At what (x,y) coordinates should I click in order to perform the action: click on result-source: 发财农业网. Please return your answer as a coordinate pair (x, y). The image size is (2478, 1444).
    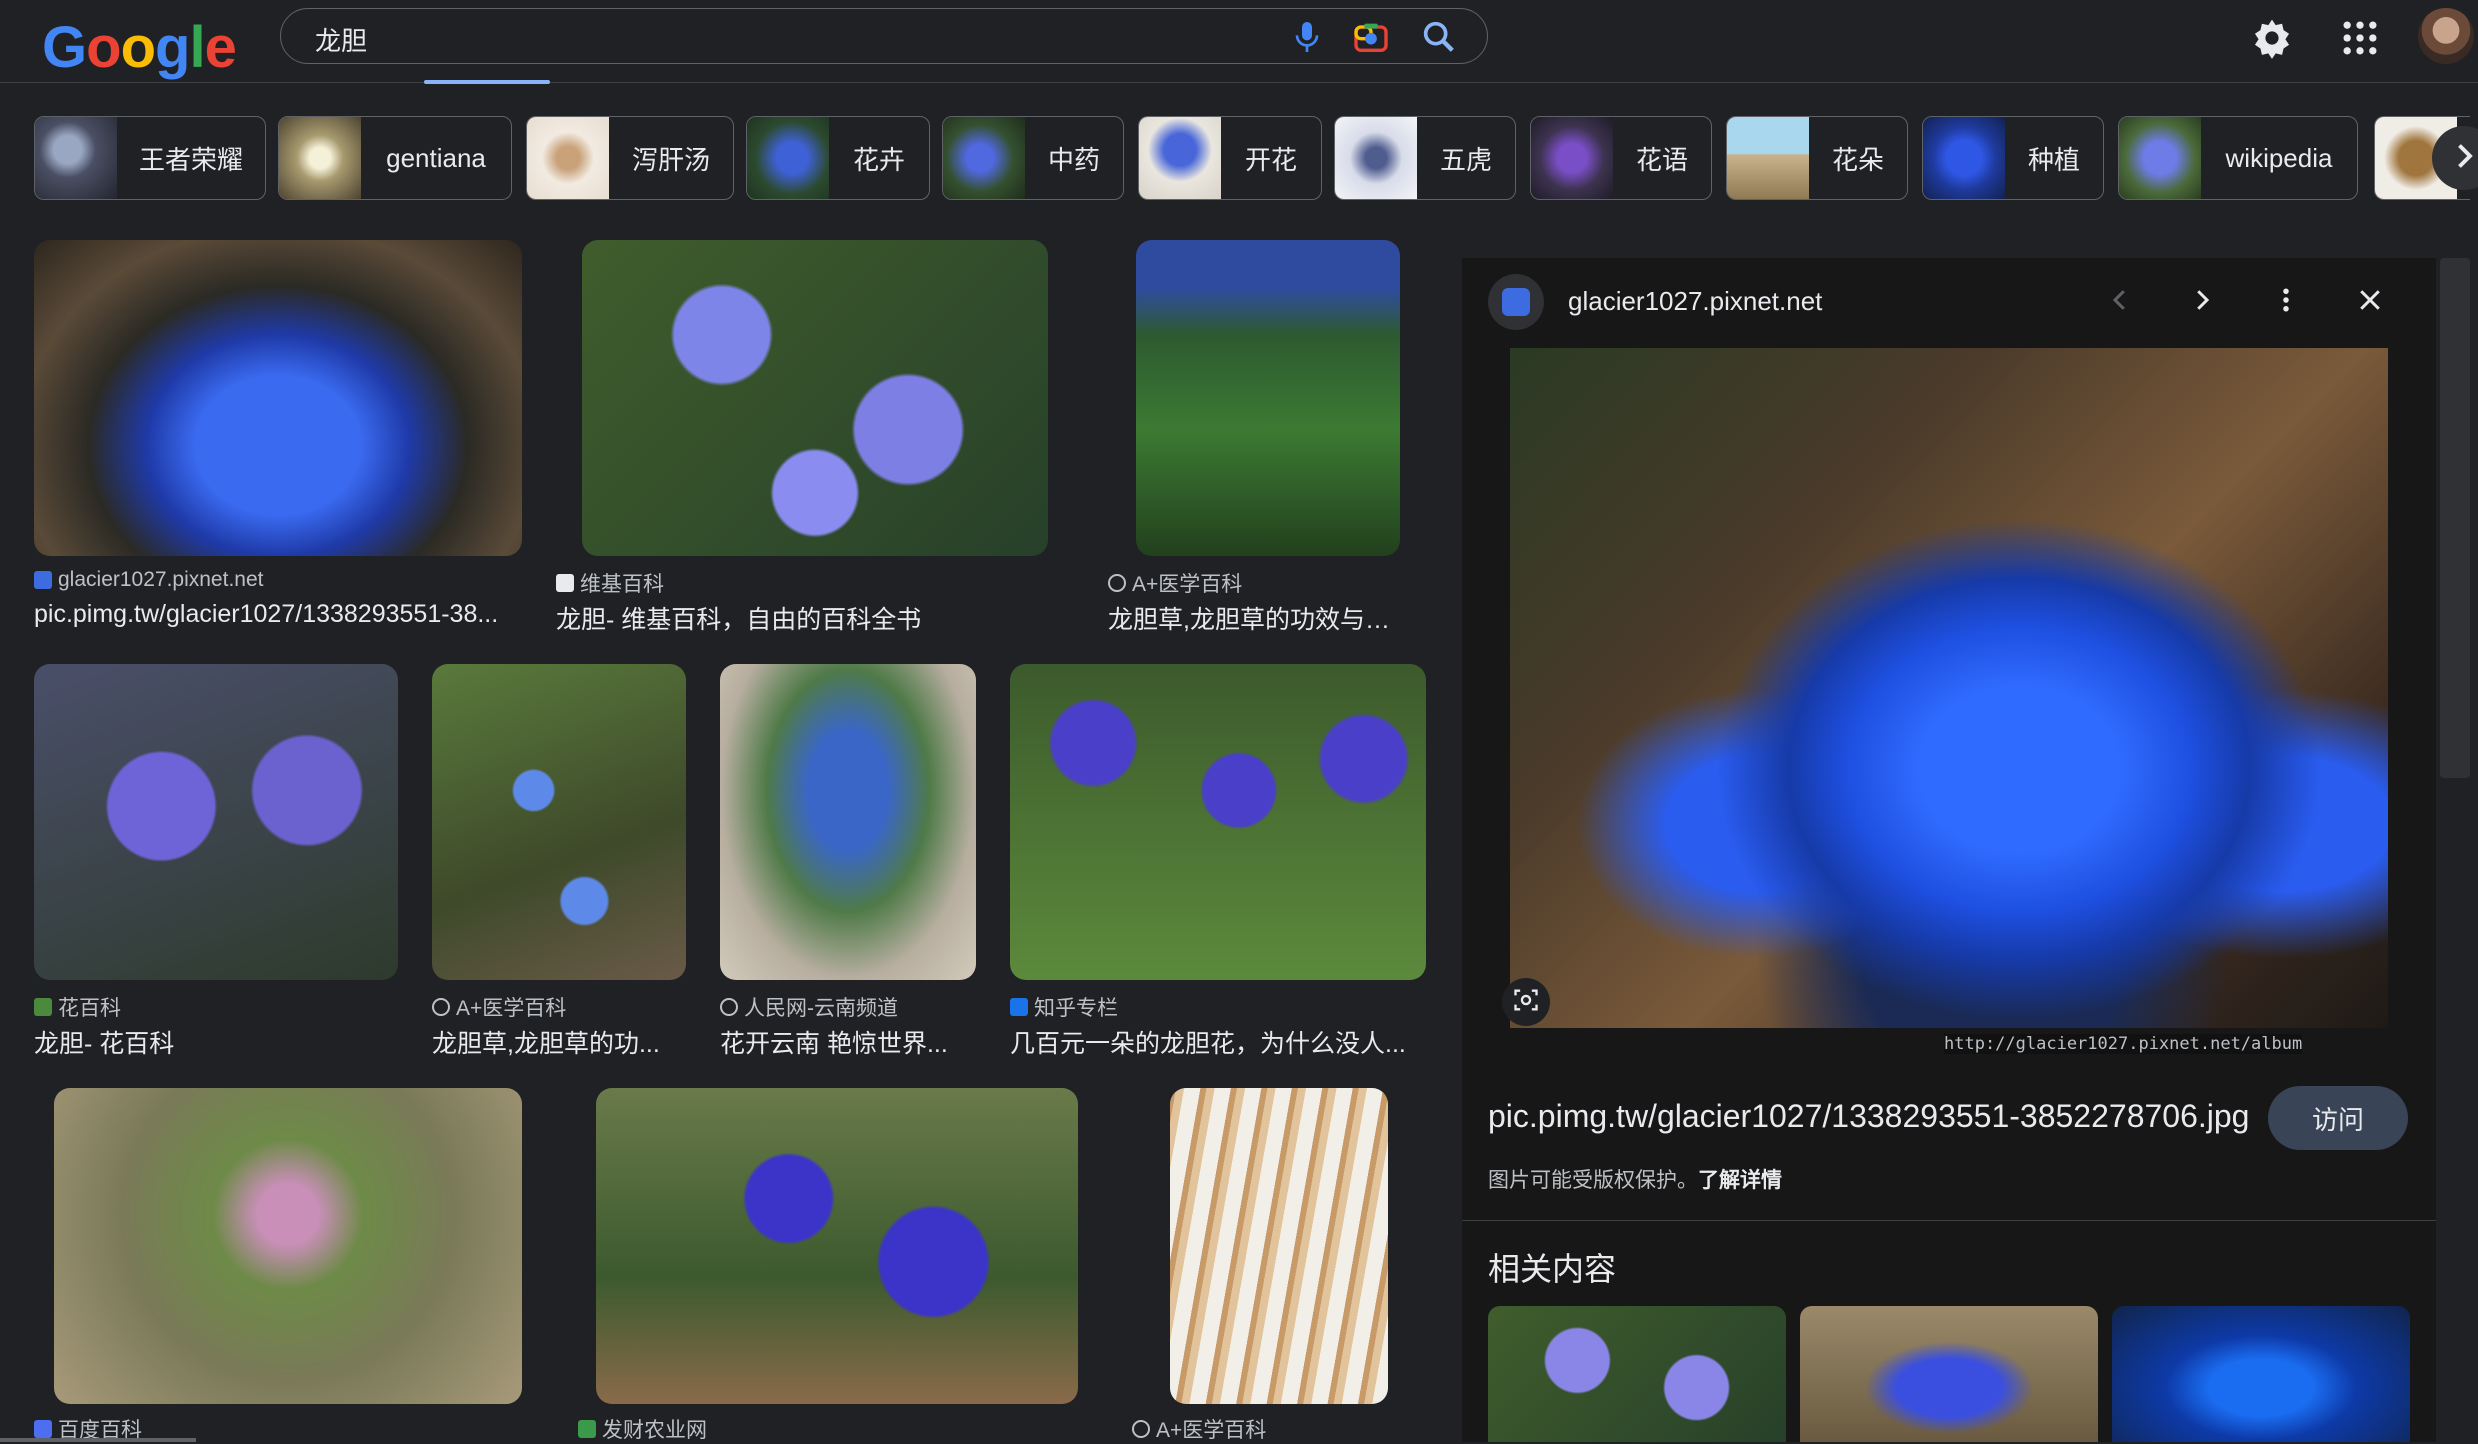
    Looking at the image, I should click on (642, 1429).